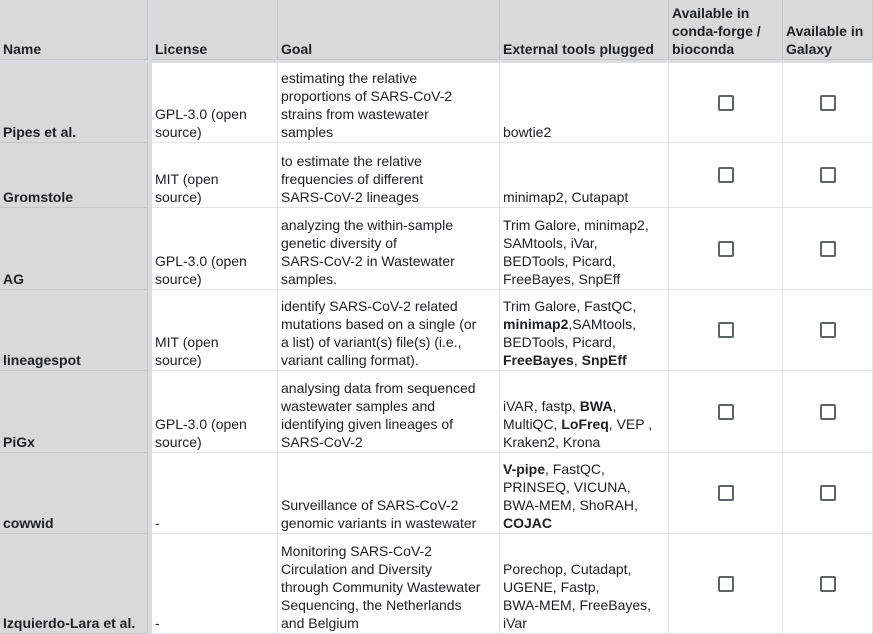 This screenshot has height=634, width=873. What do you see at coordinates (584, 30) in the screenshot?
I see `header-tools: External tools plugged` at bounding box center [584, 30].